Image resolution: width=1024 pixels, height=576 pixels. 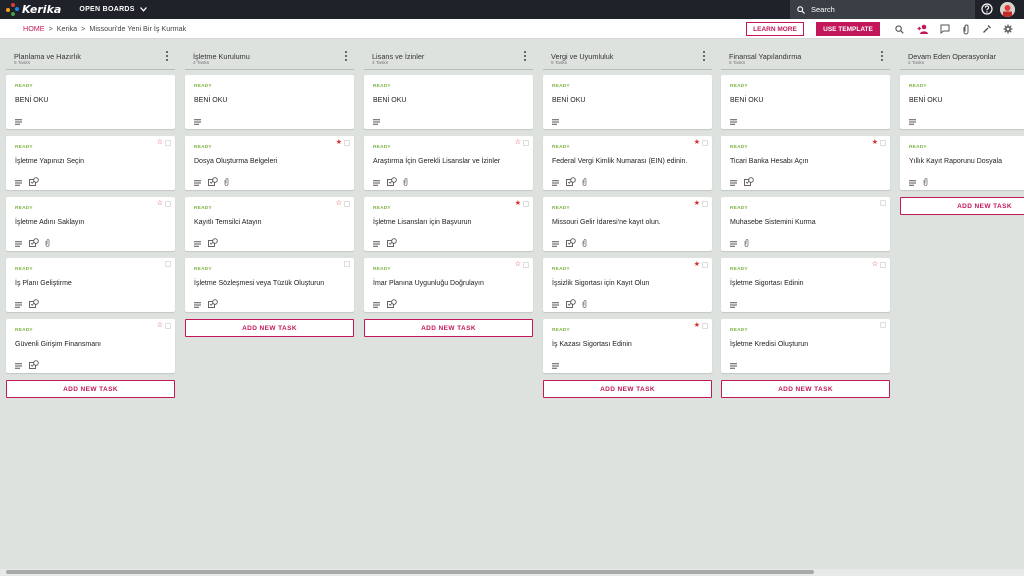 What do you see at coordinates (1007, 9) in the screenshot?
I see `user-avatar` at bounding box center [1007, 9].